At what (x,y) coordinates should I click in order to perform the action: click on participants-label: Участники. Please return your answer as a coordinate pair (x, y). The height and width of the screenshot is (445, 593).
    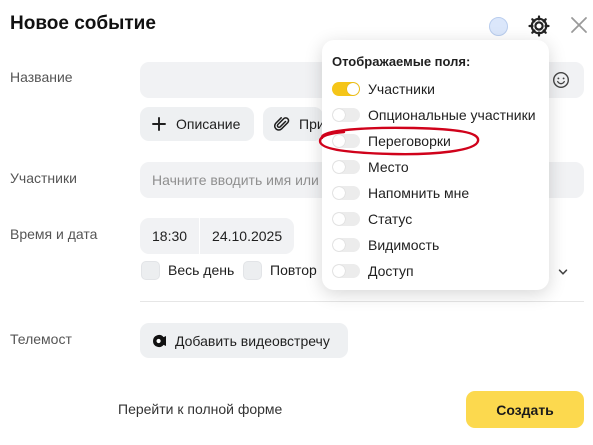
    Looking at the image, I should click on (43, 178).